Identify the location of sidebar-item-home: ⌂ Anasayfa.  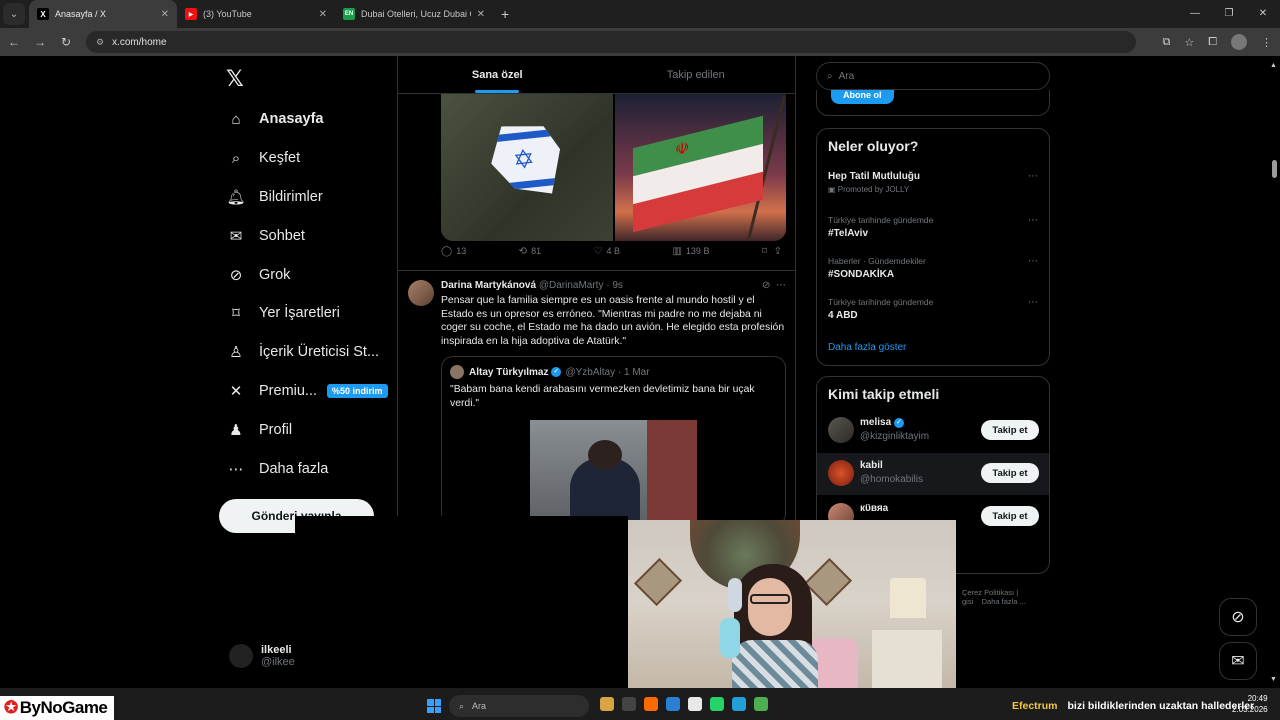
(307, 119).